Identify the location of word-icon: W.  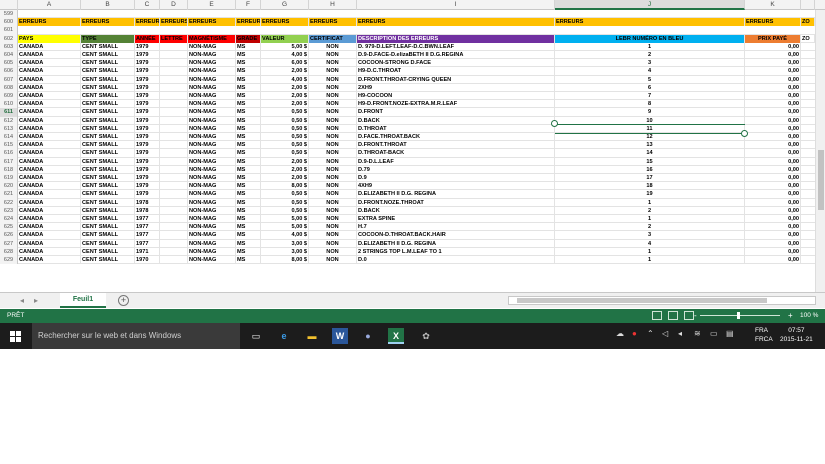
(340, 336).